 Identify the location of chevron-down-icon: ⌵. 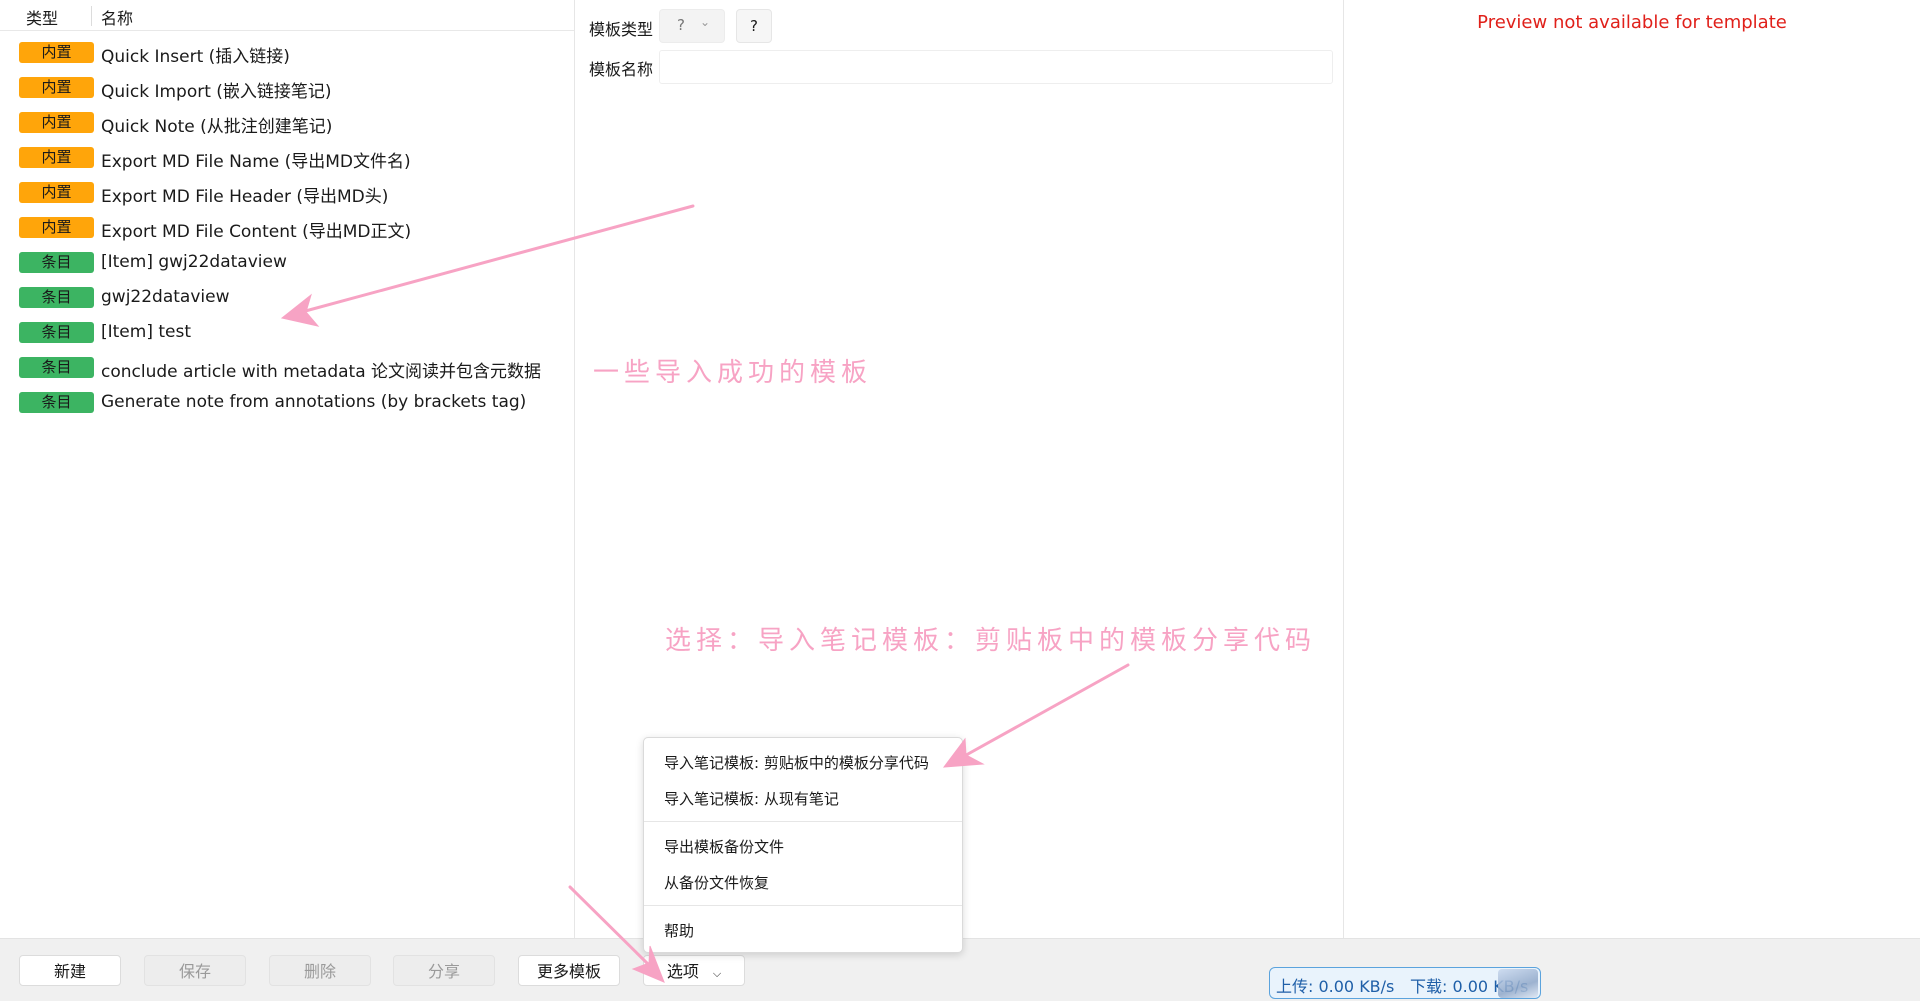
(717, 973).